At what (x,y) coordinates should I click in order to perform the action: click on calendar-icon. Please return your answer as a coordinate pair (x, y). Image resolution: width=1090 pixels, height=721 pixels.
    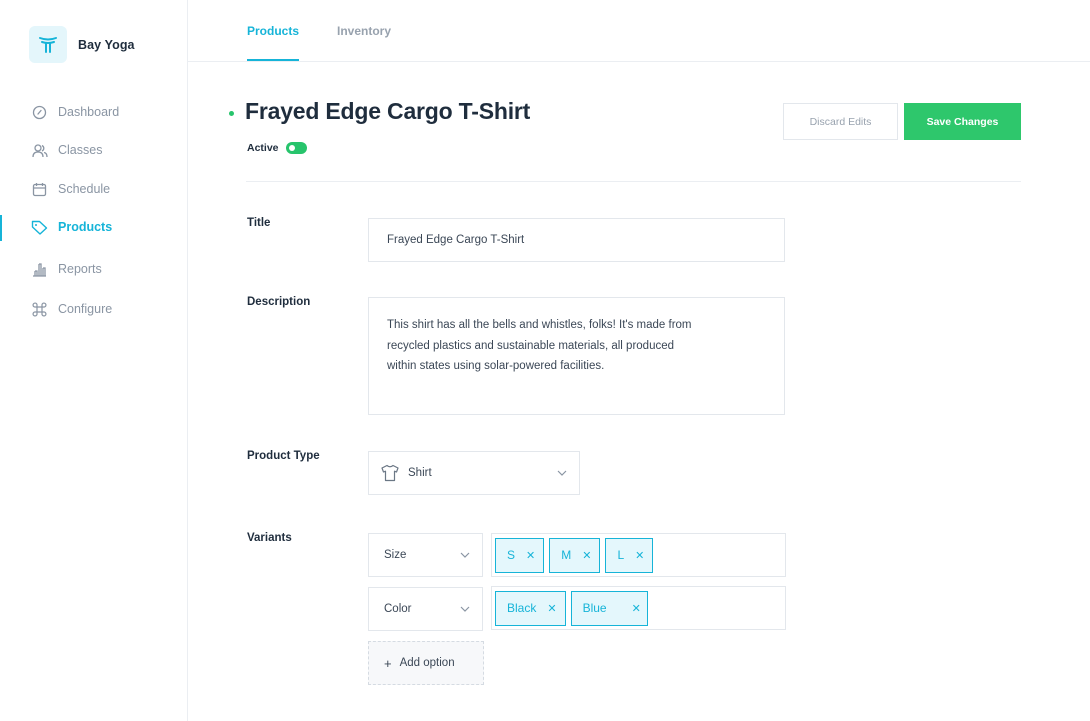
    Looking at the image, I should click on (39, 189).